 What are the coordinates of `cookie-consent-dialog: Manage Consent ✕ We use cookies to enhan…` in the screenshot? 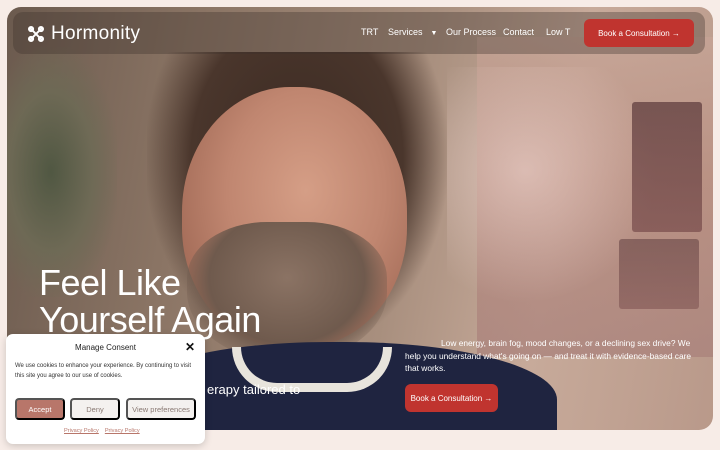 It's located at (105, 389).